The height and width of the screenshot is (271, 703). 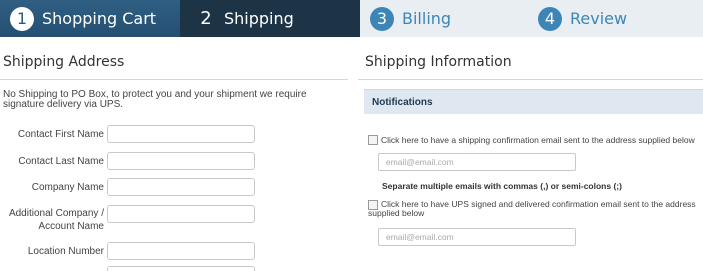 What do you see at coordinates (599, 18) in the screenshot?
I see `step-label-review: Review` at bounding box center [599, 18].